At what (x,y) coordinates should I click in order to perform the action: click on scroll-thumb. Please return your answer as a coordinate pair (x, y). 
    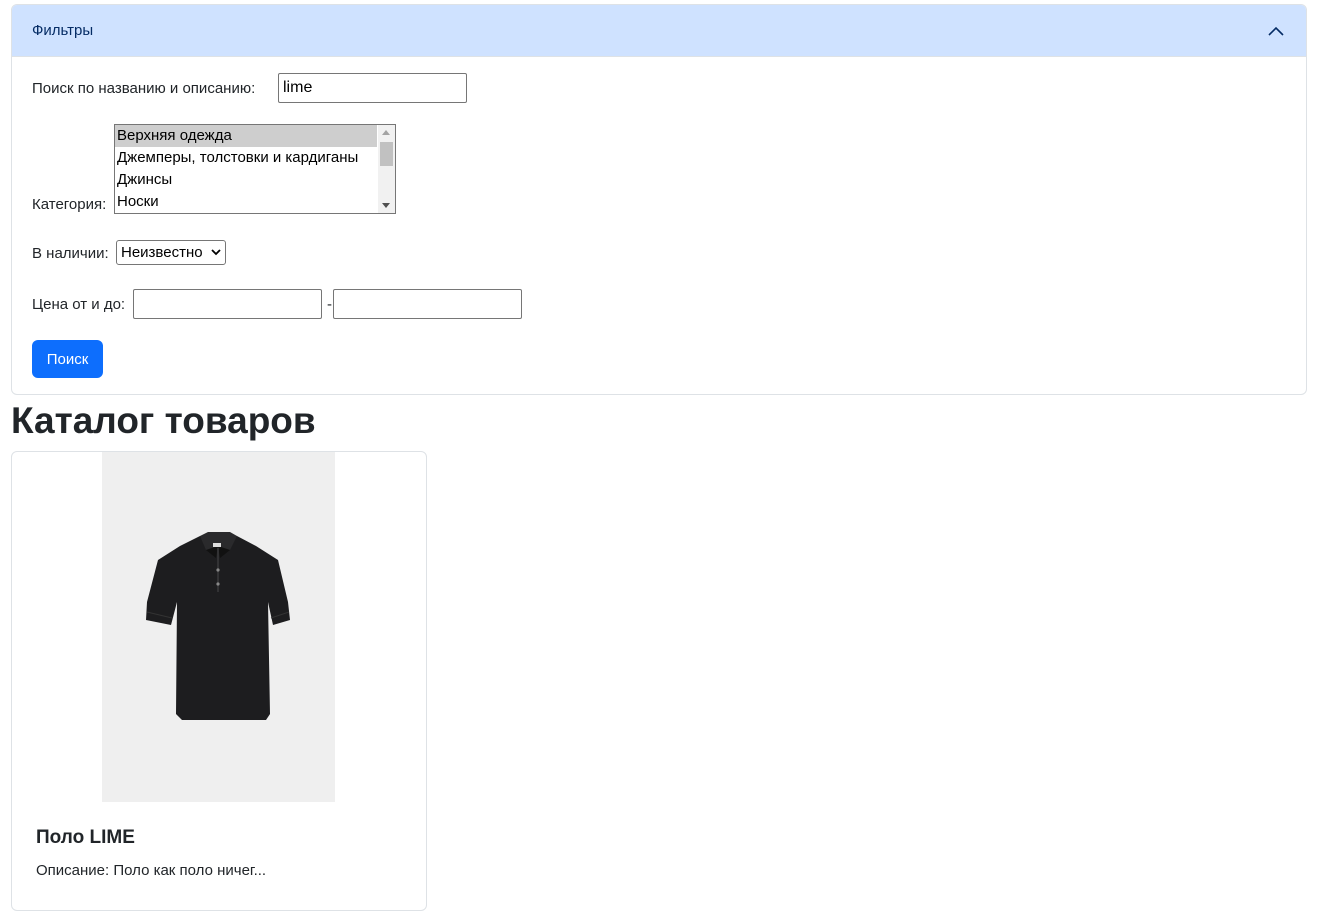
    Looking at the image, I should click on (386, 154).